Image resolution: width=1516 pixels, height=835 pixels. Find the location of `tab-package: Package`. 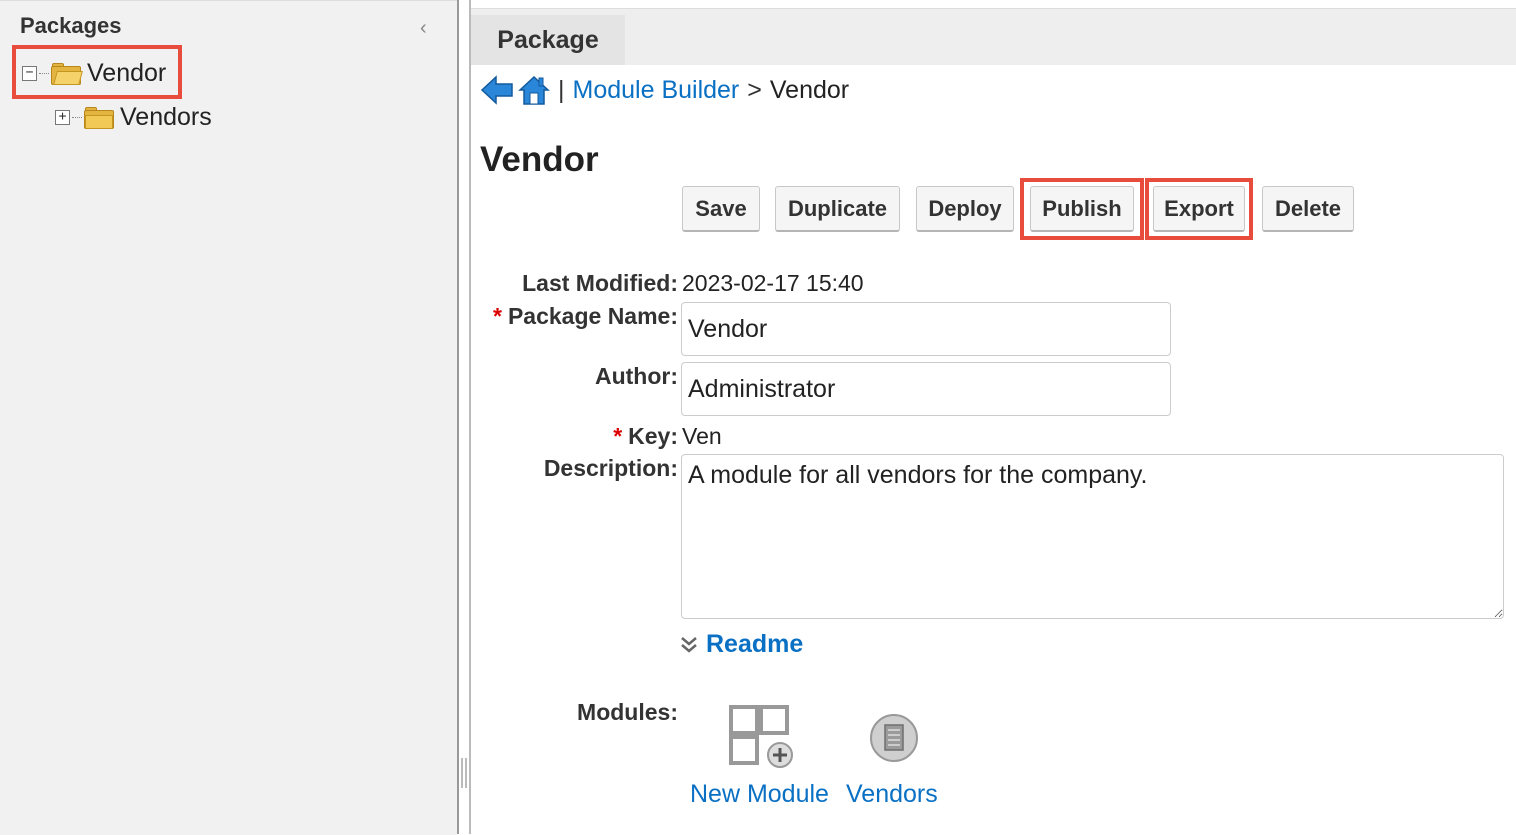

tab-package: Package is located at coordinates (548, 40).